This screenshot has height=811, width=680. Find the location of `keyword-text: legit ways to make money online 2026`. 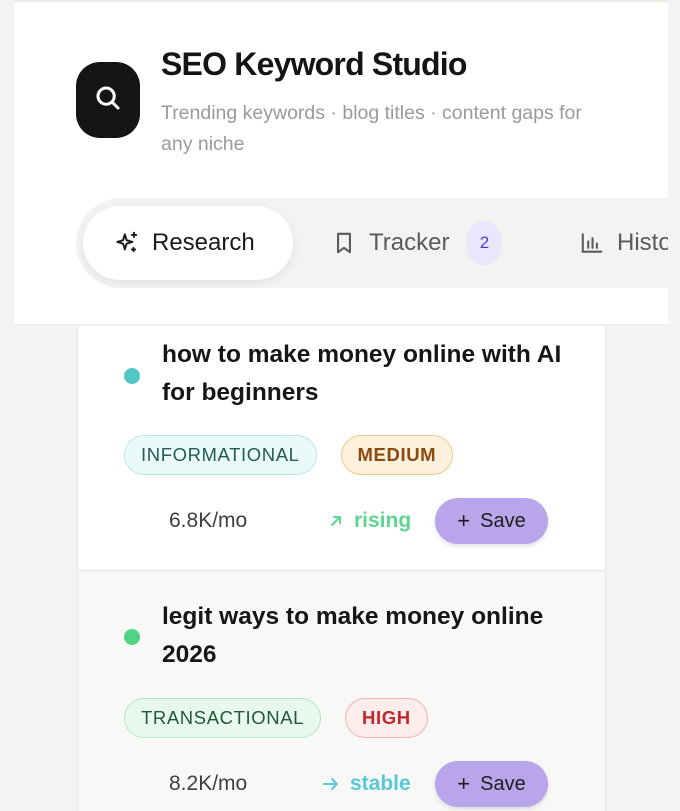

keyword-text: legit ways to make money online 2026 is located at coordinates (353, 635).